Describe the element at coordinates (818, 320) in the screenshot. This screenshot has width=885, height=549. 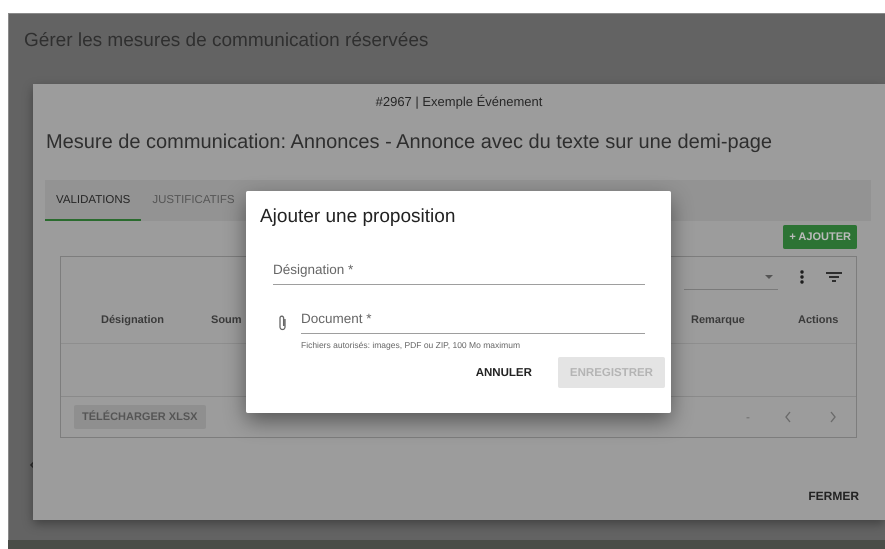
I see `column-header: Actions` at that location.